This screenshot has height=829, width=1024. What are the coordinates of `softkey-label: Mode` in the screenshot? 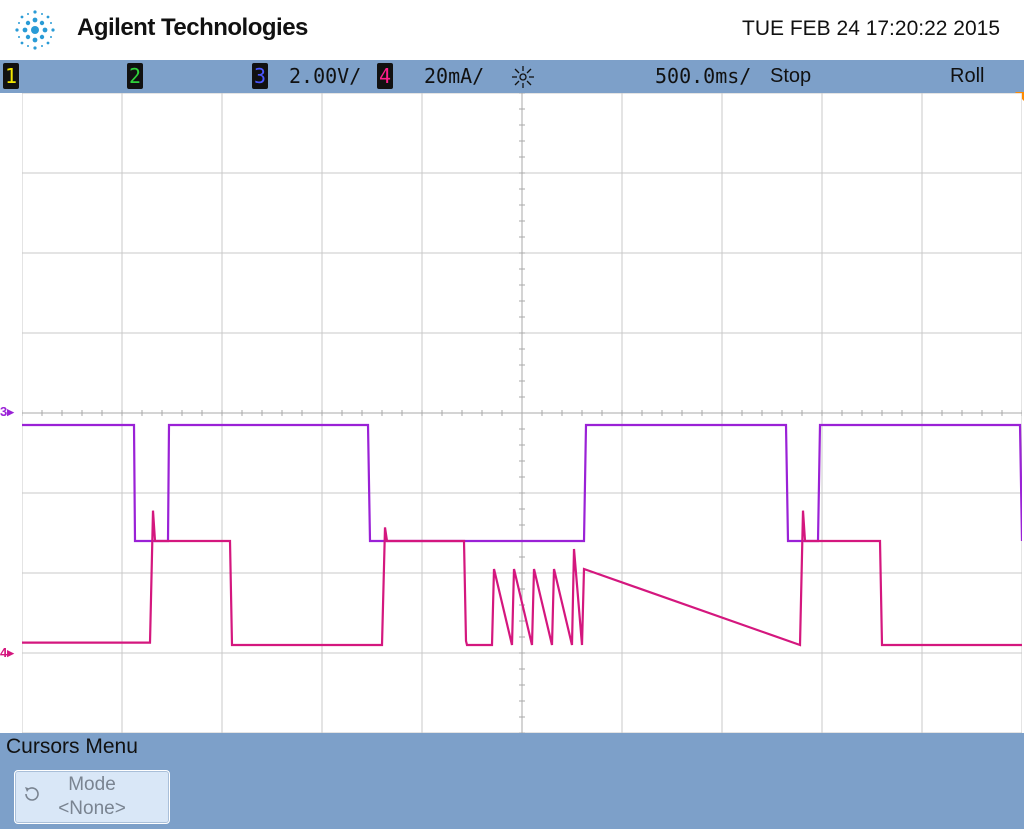 It's located at (92, 784).